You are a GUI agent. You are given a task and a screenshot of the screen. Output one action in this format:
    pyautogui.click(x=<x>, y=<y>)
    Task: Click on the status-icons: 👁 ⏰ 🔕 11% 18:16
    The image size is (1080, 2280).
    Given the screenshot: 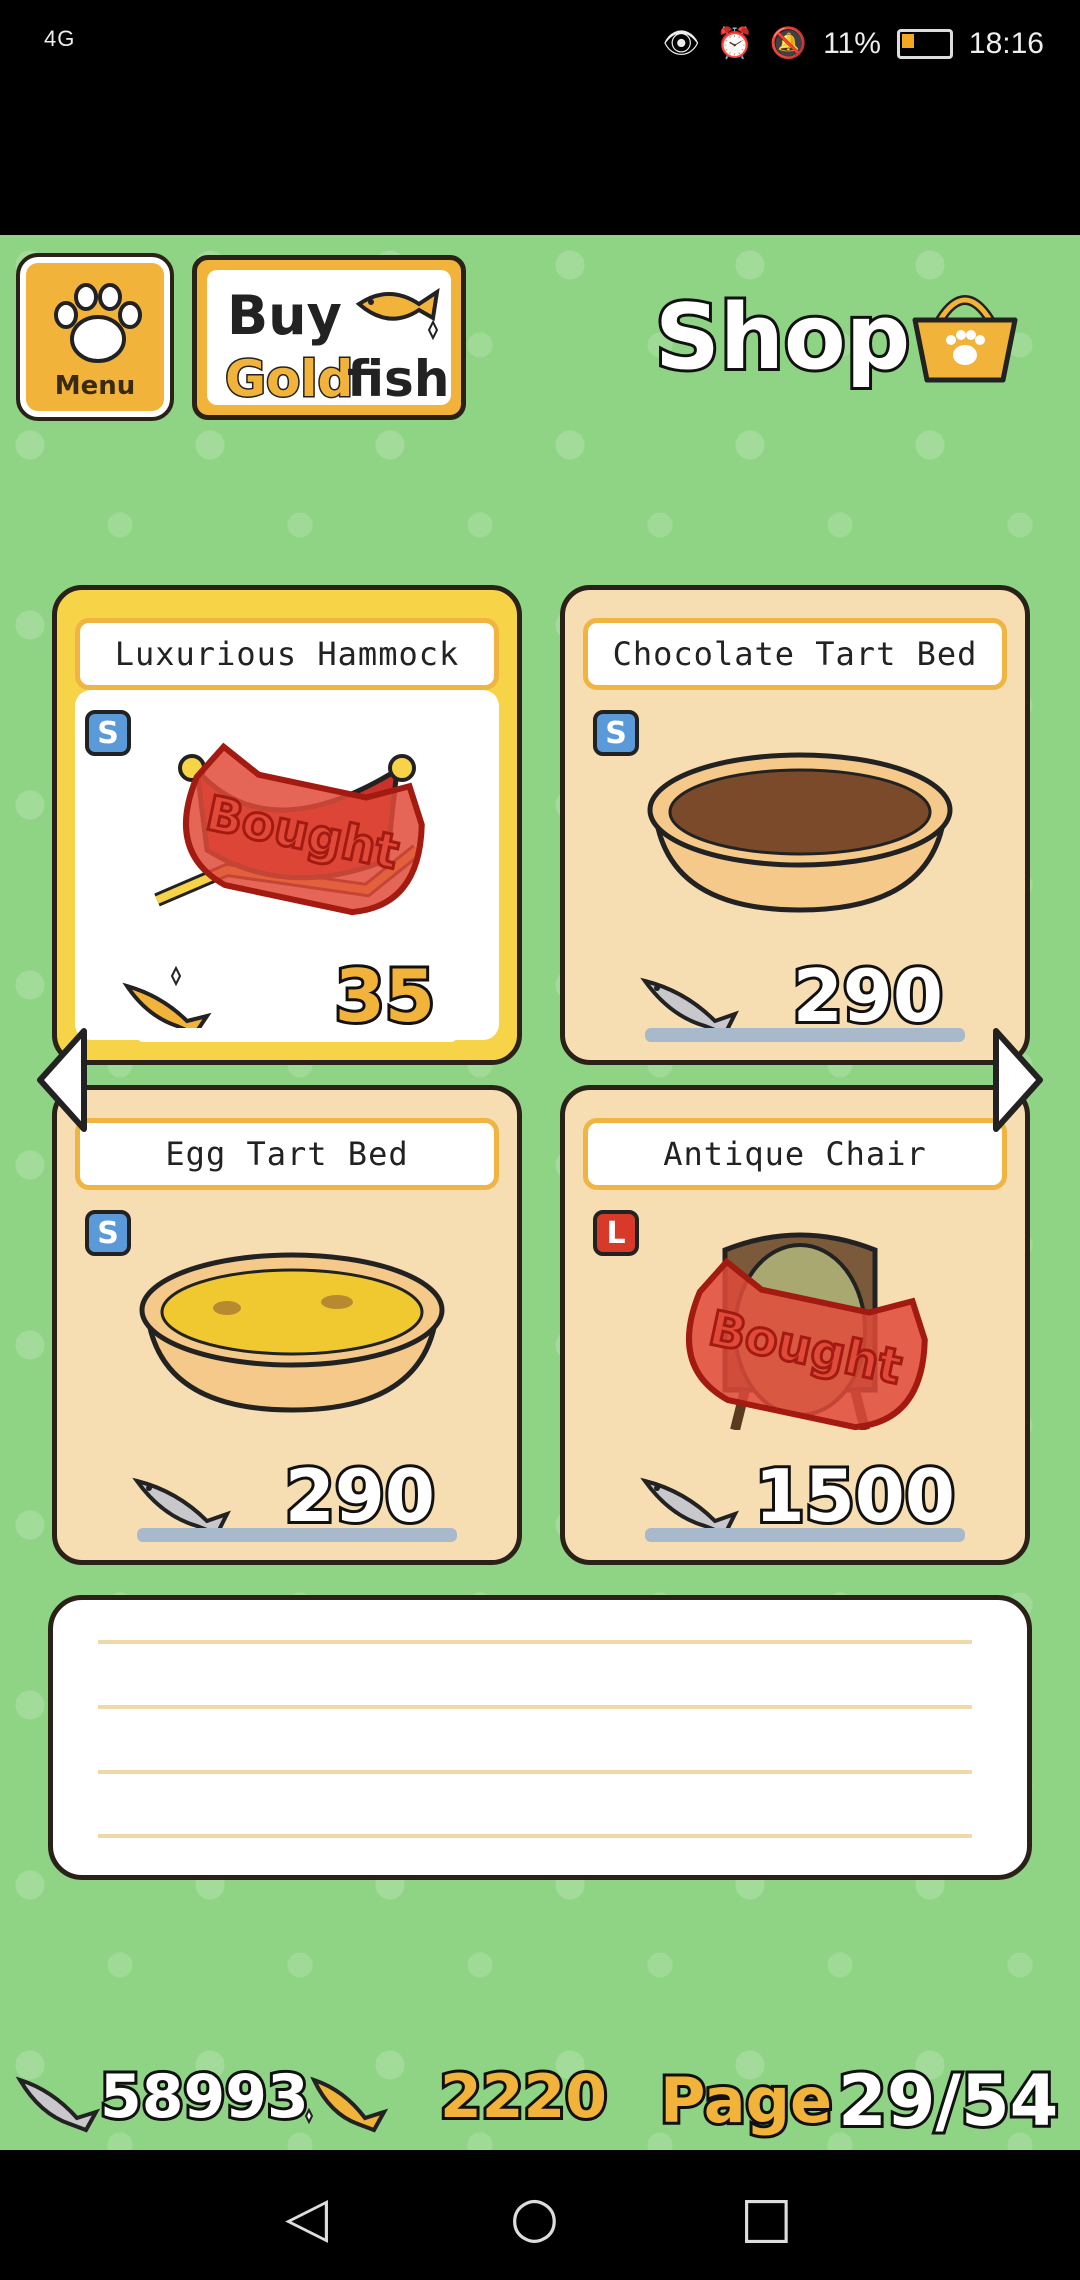 What is the action you would take?
    pyautogui.click(x=853, y=43)
    